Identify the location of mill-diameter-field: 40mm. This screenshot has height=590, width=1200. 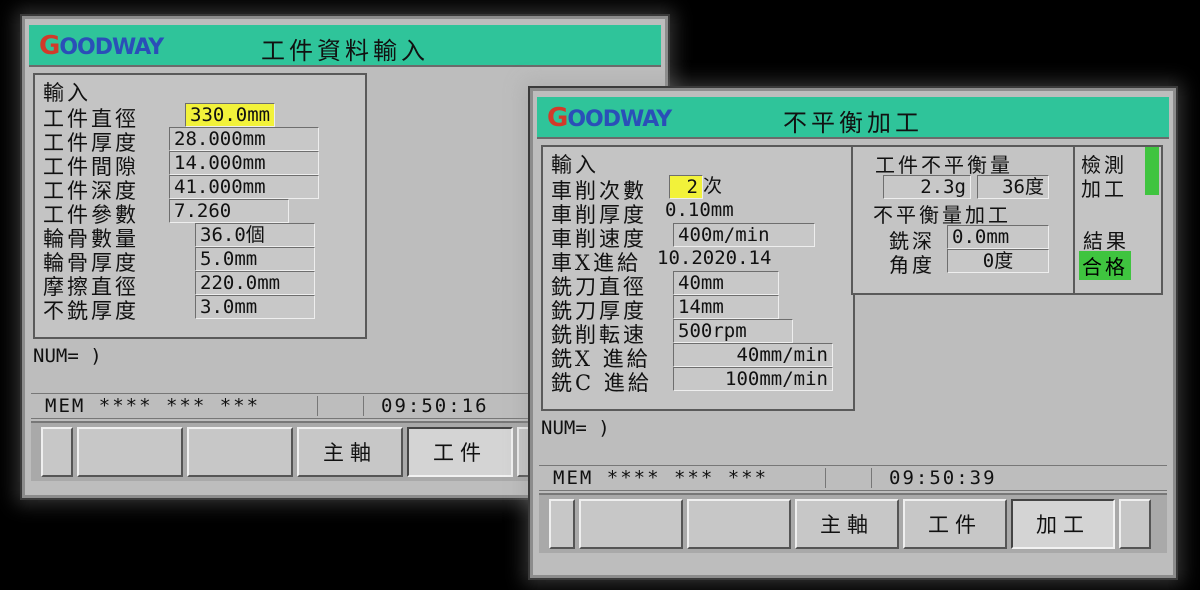
(726, 283).